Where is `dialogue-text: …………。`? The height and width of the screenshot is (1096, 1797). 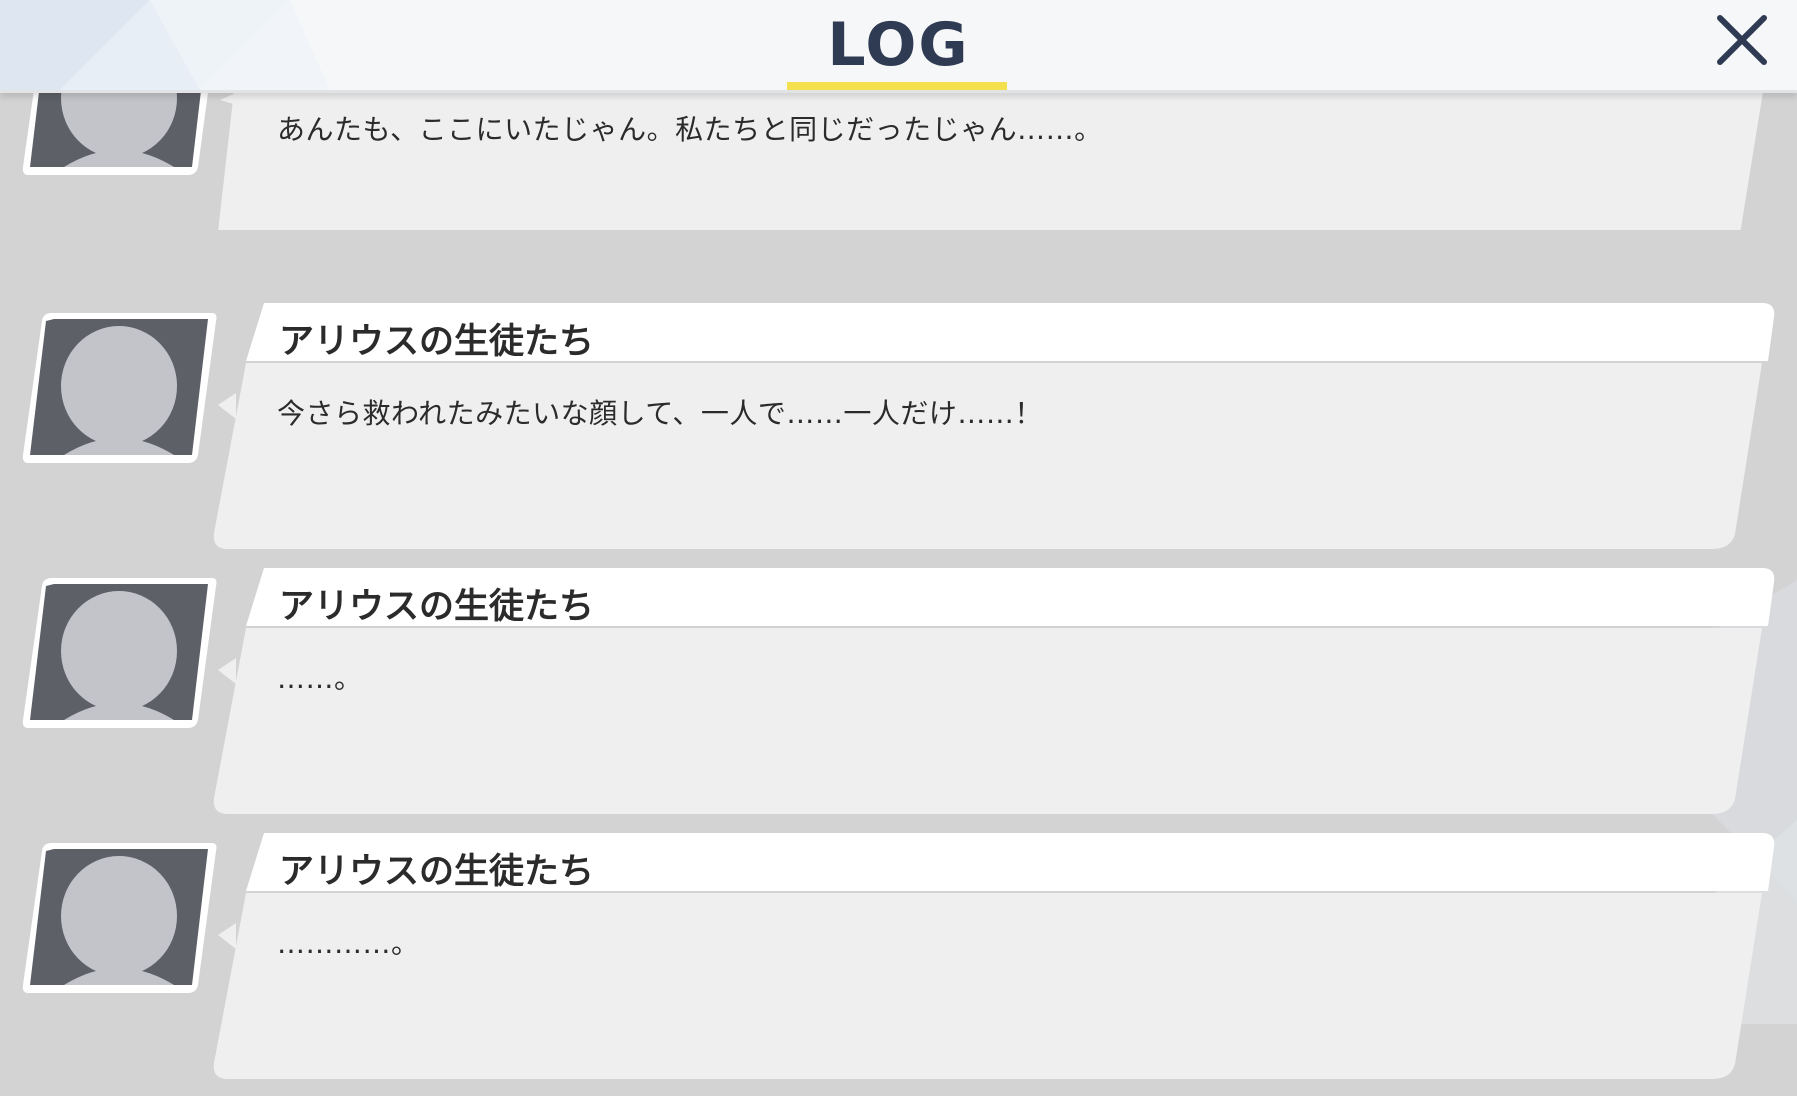 dialogue-text: …………。 is located at coordinates (348, 943).